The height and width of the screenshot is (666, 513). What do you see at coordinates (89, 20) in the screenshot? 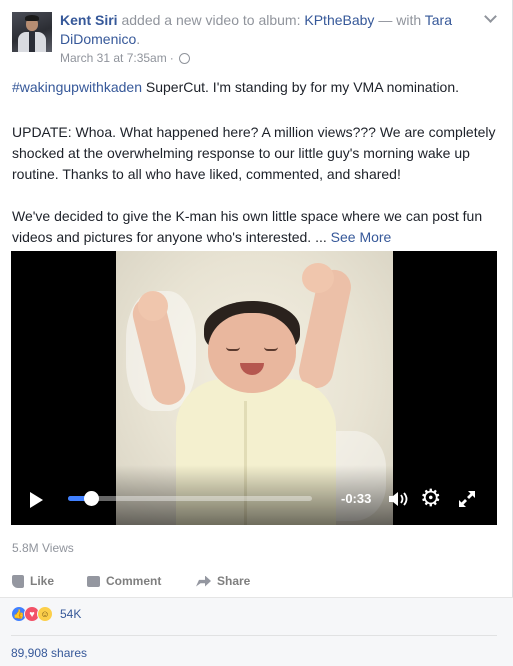
I see `author-name-link: Kent Siri` at bounding box center [89, 20].